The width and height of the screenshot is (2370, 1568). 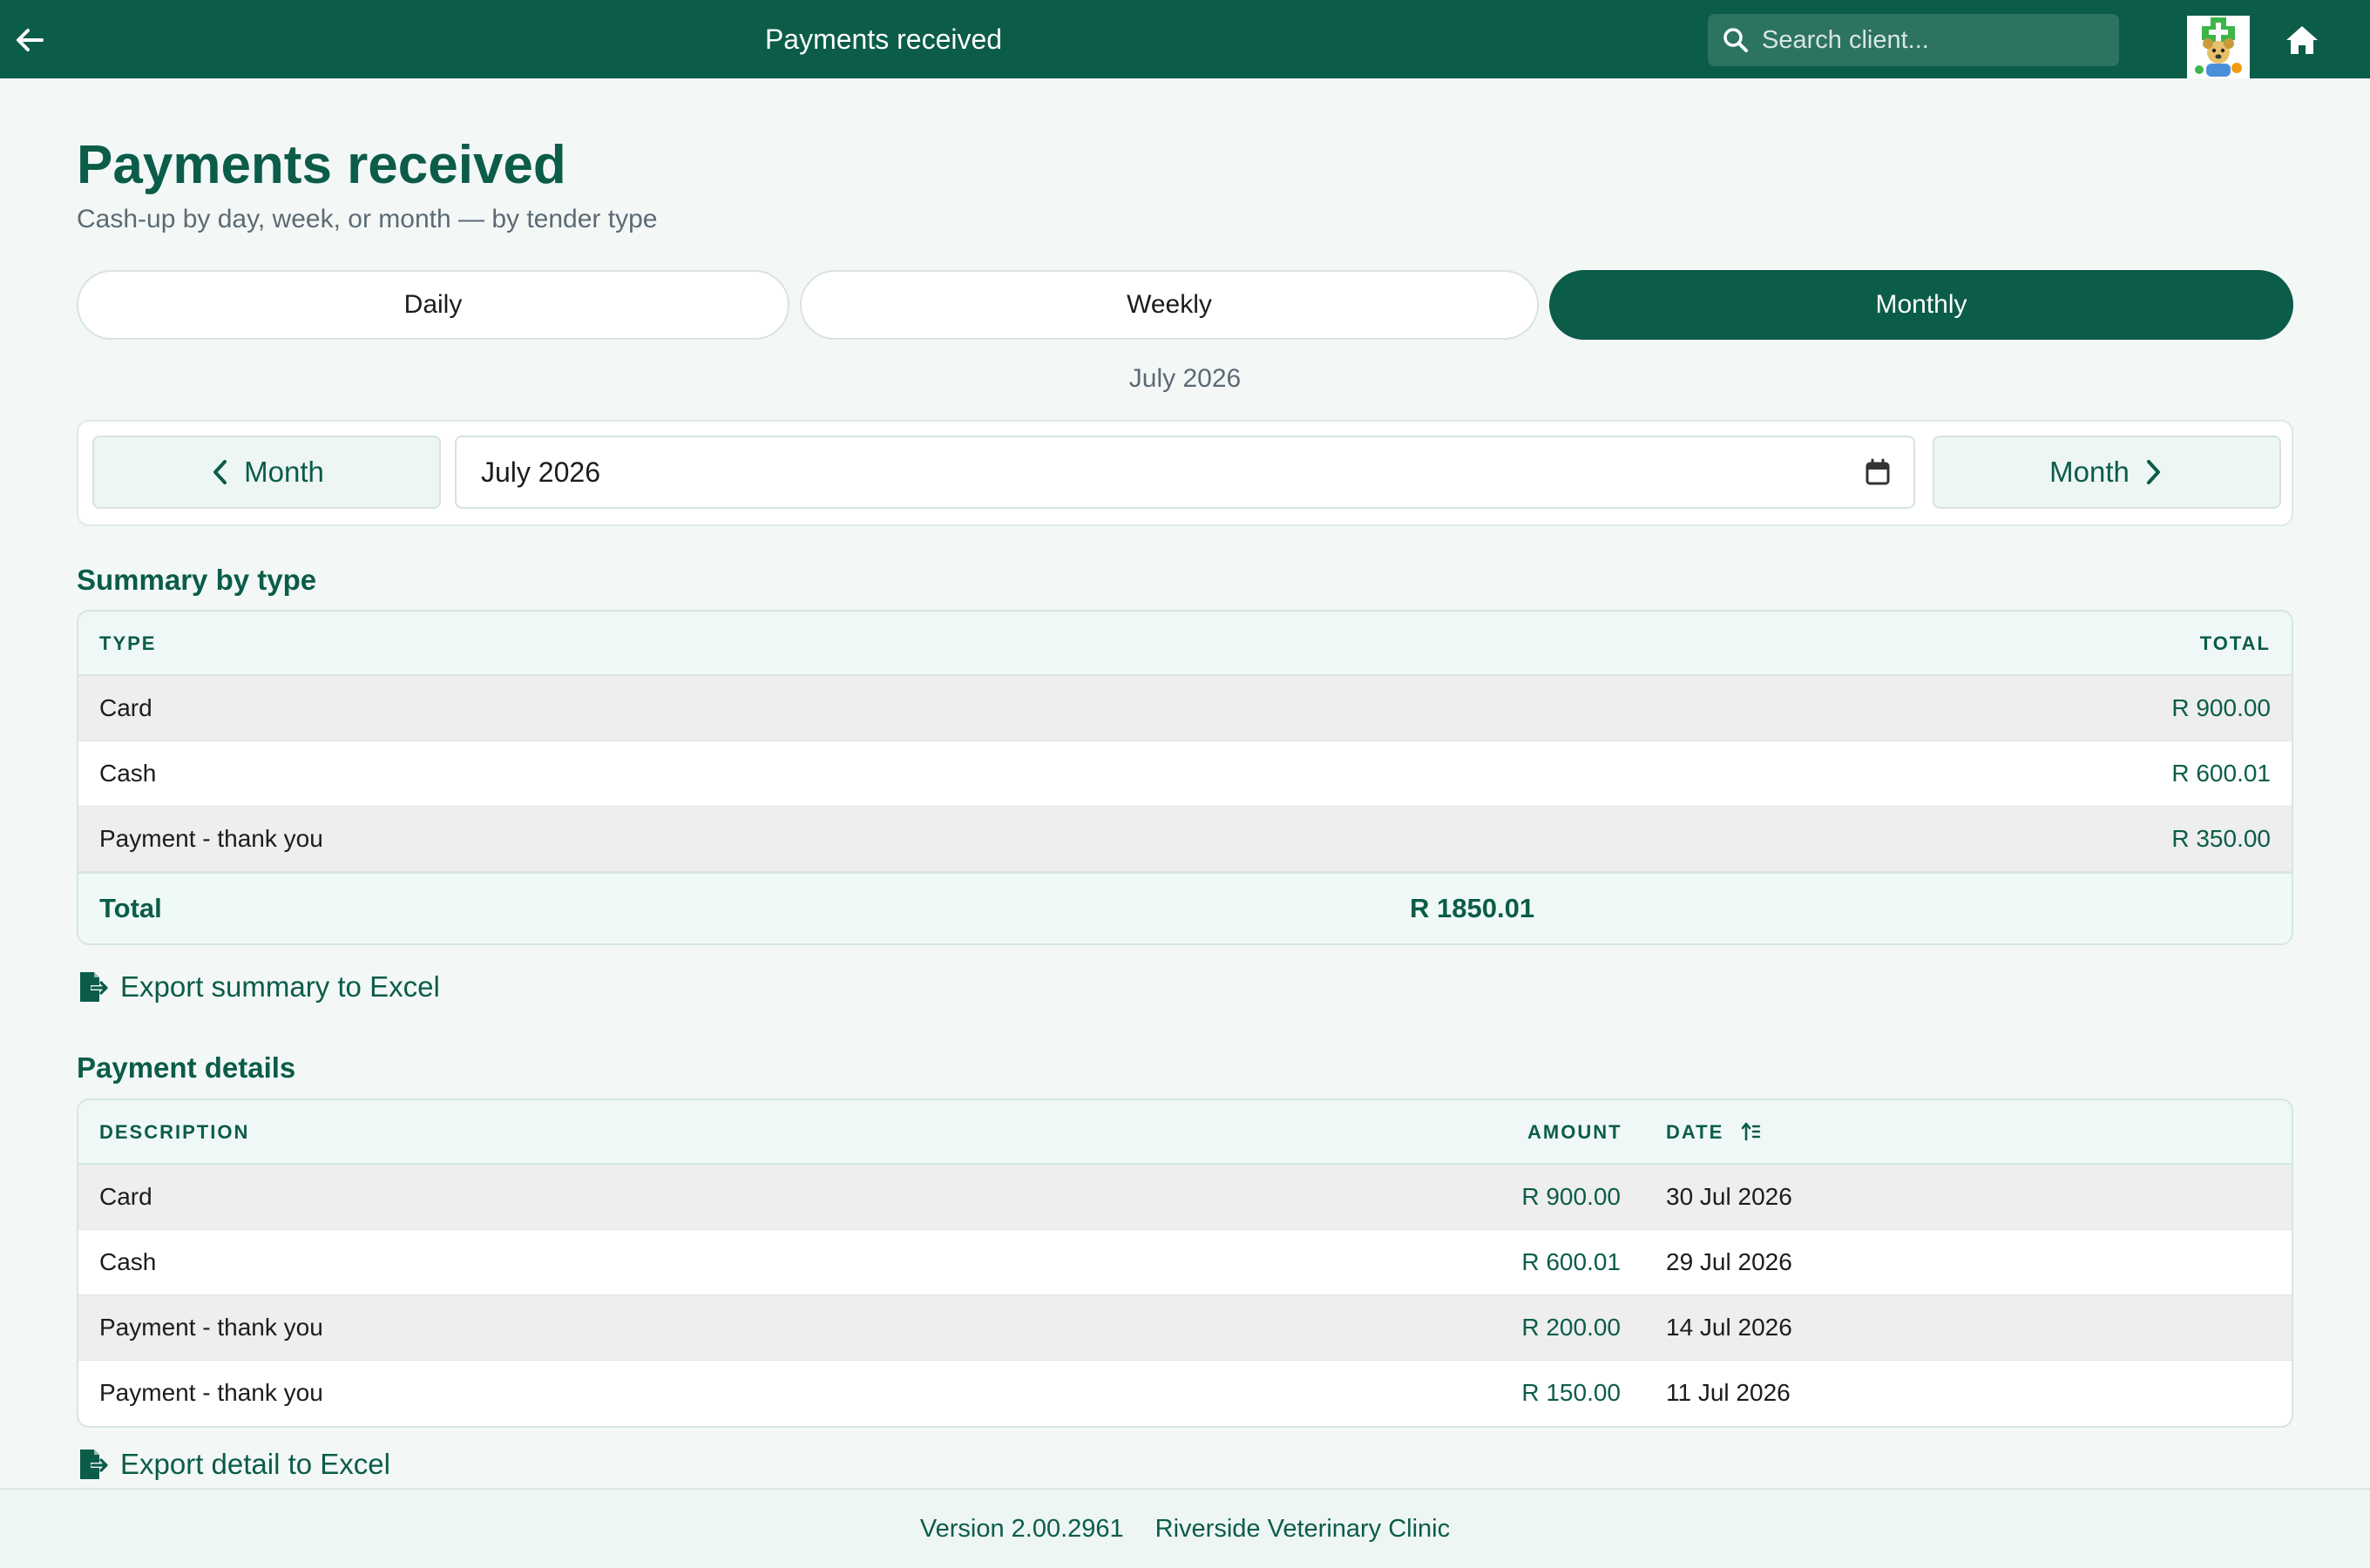 I want to click on next-month-button: Month, so click(x=2107, y=472).